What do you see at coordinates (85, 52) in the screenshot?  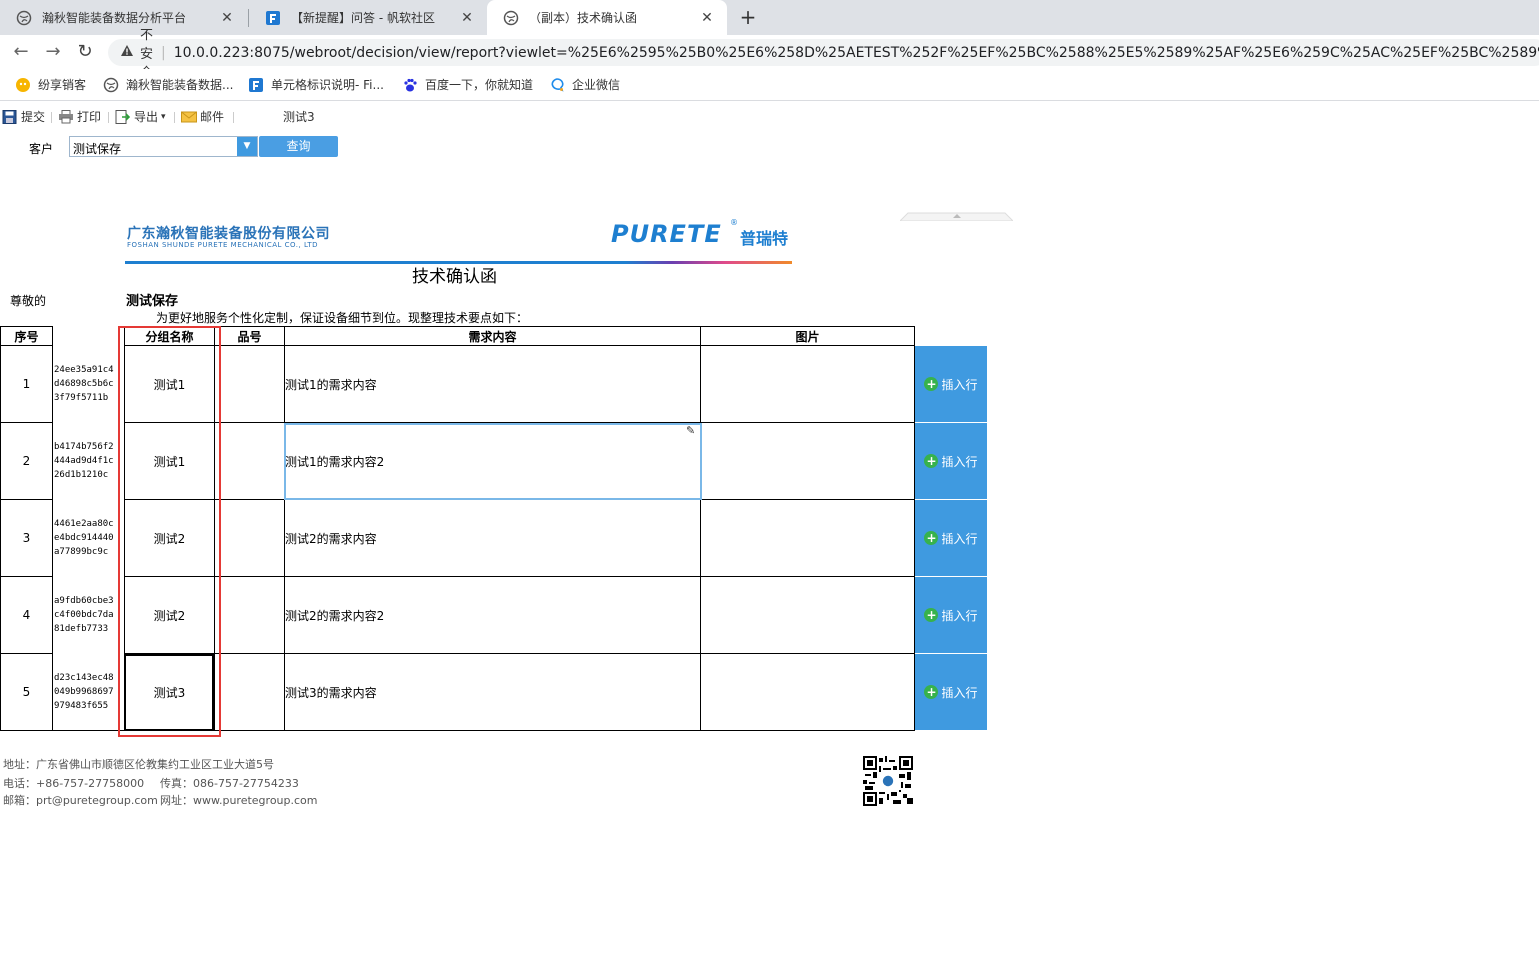 I see `reload-button: ↻` at bounding box center [85, 52].